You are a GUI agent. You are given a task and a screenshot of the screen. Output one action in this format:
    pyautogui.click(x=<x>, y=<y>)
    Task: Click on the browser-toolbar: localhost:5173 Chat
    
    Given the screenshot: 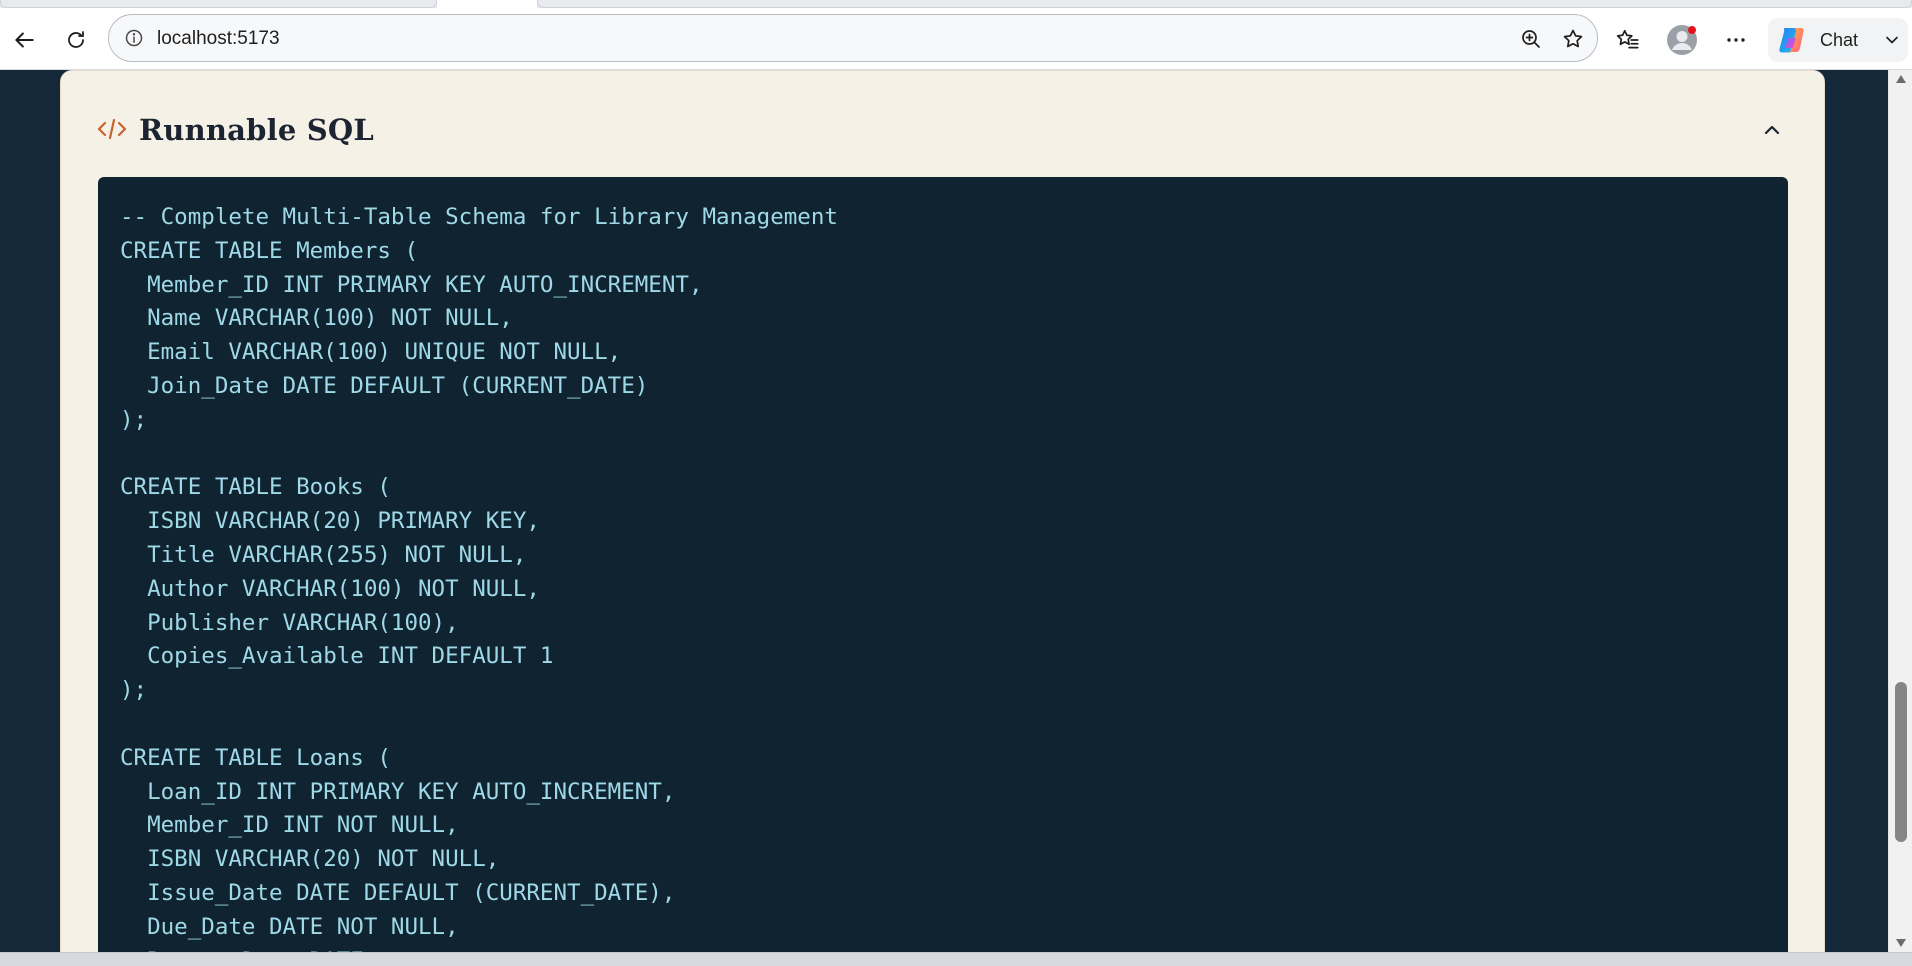 What is the action you would take?
    pyautogui.click(x=956, y=39)
    